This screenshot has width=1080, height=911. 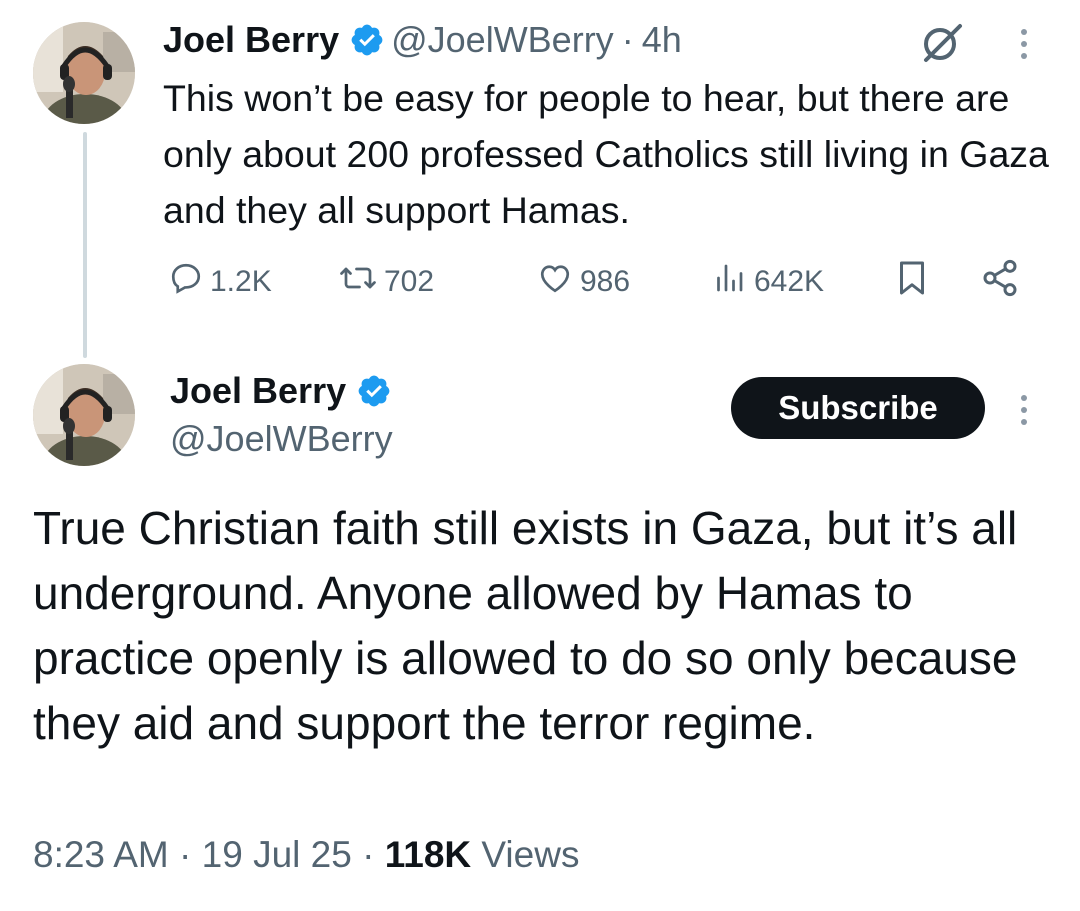 I want to click on views-count: 642K, so click(x=789, y=281).